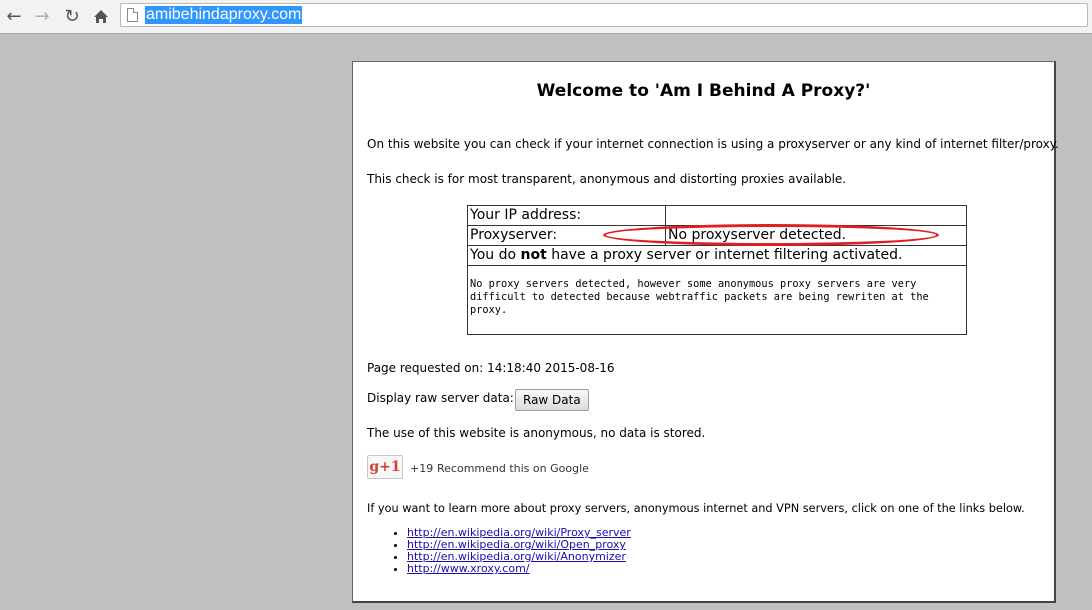 This screenshot has width=1092, height=610. Describe the element at coordinates (440, 398) in the screenshot. I see `raw-data-label: Display raw server data:` at that location.